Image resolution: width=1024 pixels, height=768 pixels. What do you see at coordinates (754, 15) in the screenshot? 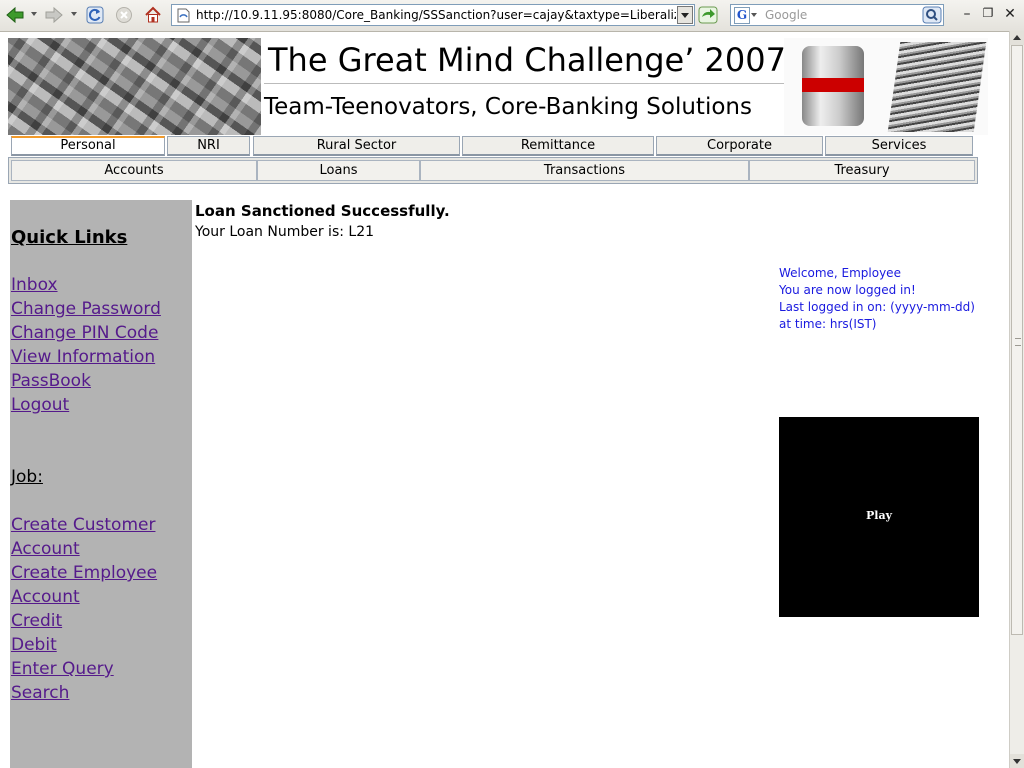
I see `search-engine-dropdown-icon` at bounding box center [754, 15].